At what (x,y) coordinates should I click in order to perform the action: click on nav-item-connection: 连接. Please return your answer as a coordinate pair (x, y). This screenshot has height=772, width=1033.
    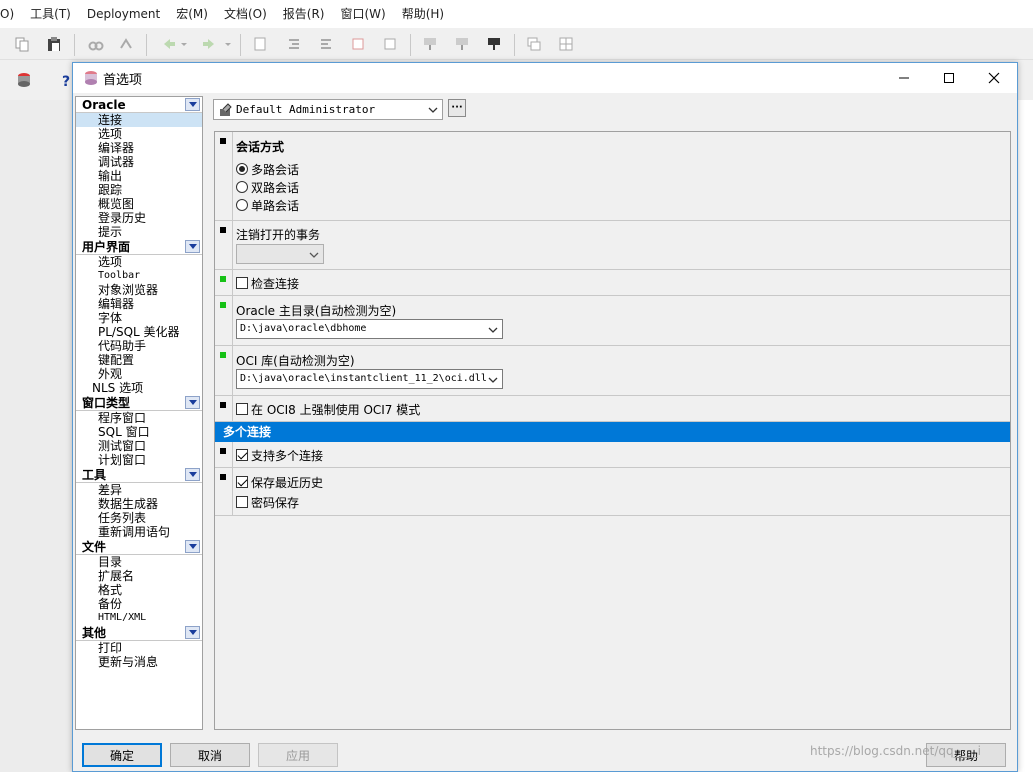
    Looking at the image, I should click on (139, 120).